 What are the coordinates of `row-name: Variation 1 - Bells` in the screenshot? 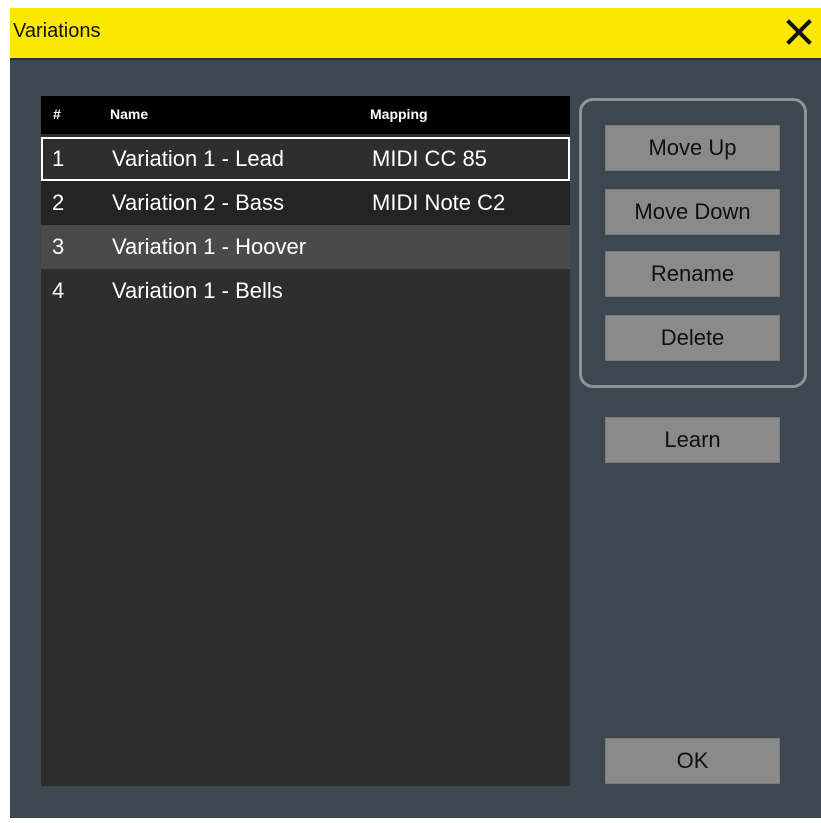 It's located at (197, 290).